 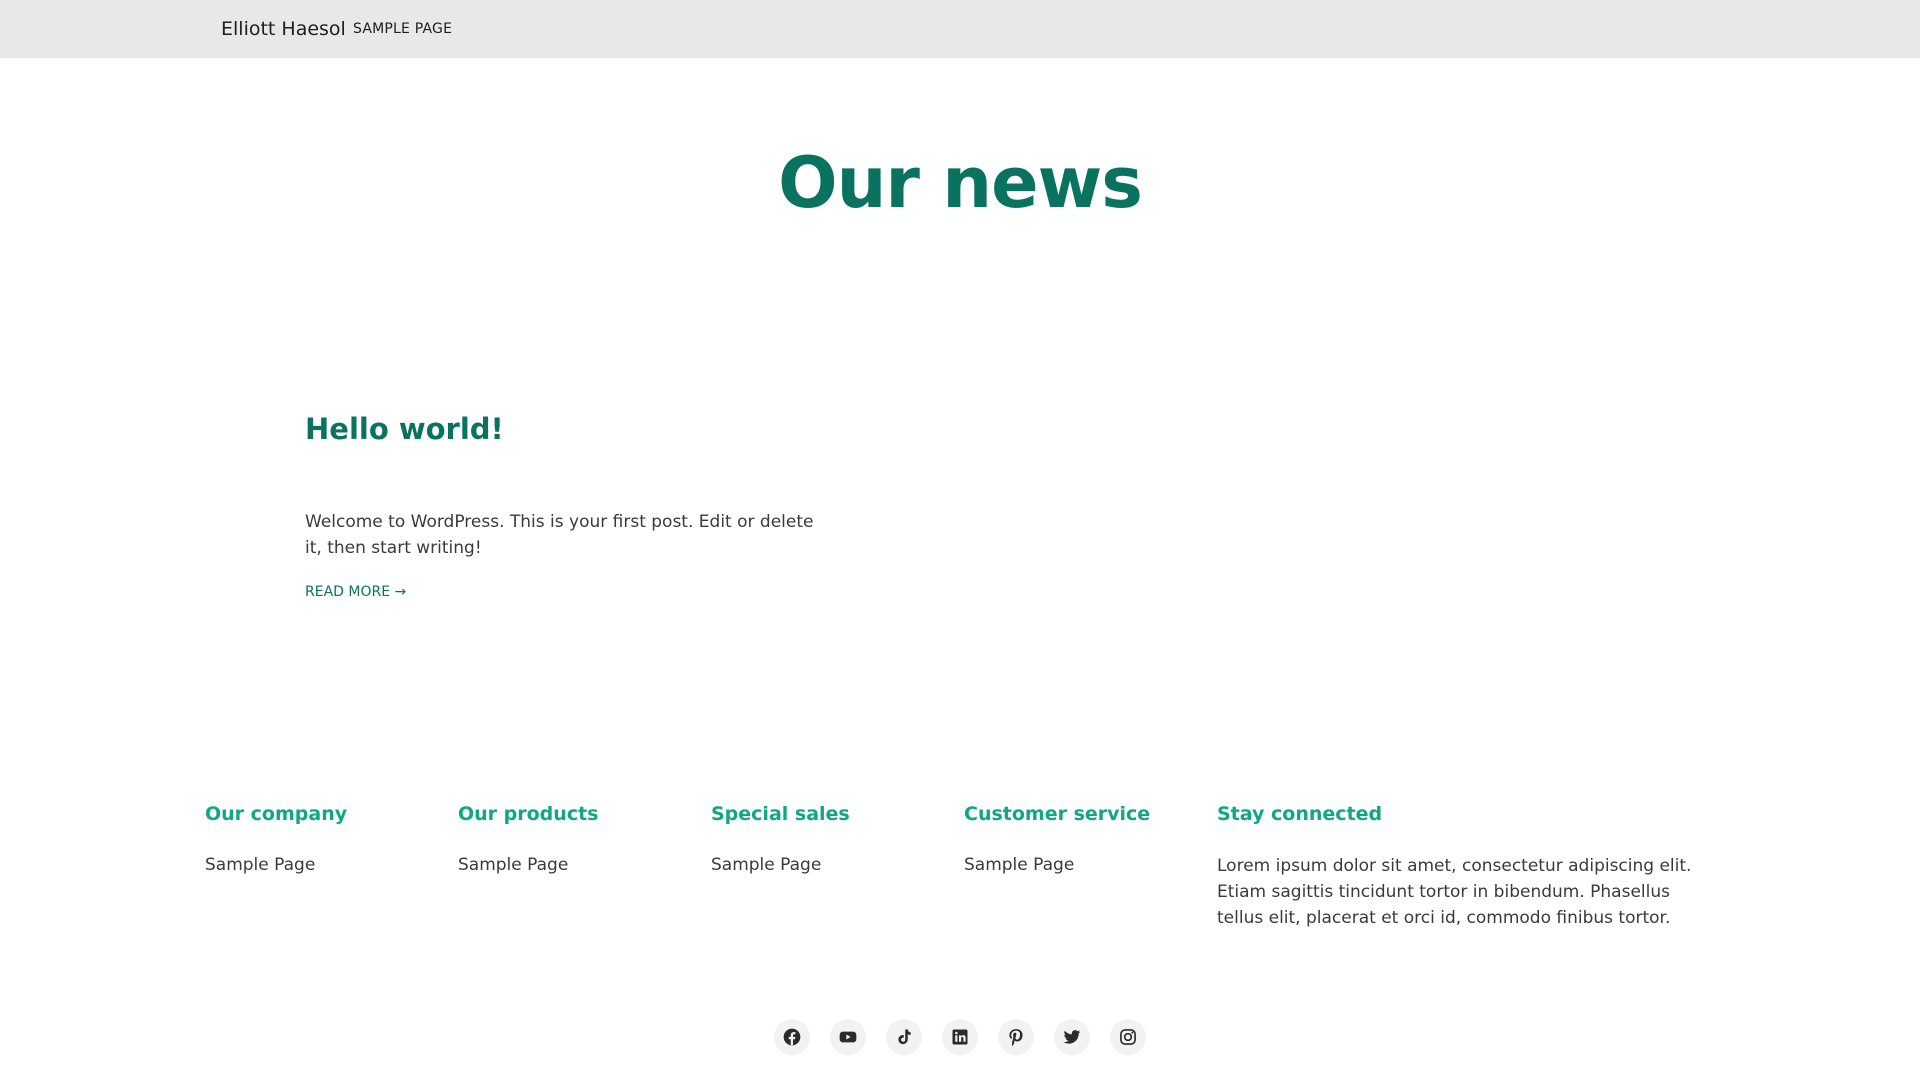 What do you see at coordinates (780, 839) in the screenshot?
I see `footer-col-special-sales: Special sales Sample Page` at bounding box center [780, 839].